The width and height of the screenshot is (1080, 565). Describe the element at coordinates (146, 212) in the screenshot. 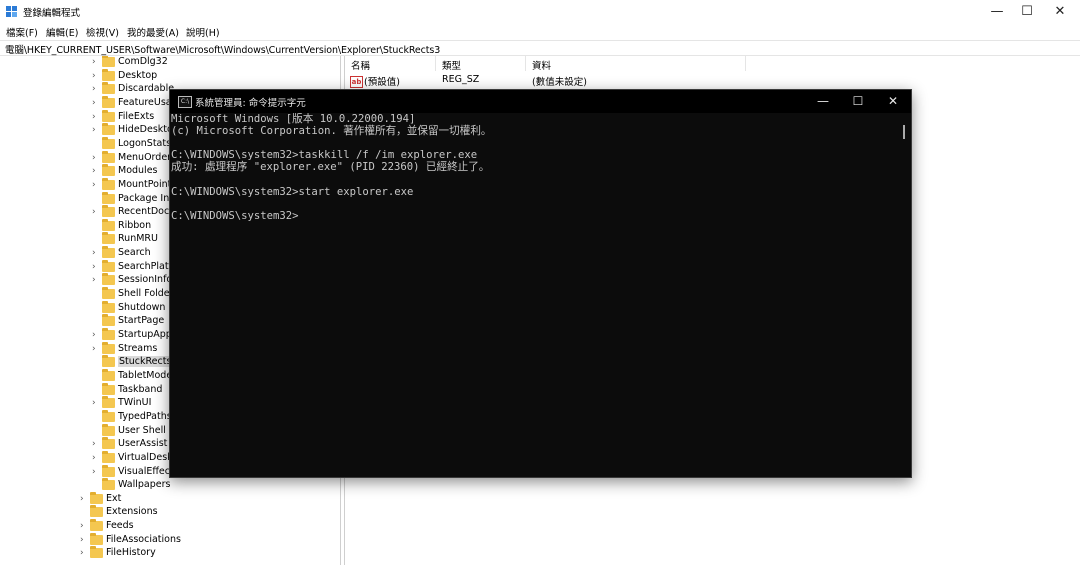

I see `tree-item-label: RecentDocs` at that location.